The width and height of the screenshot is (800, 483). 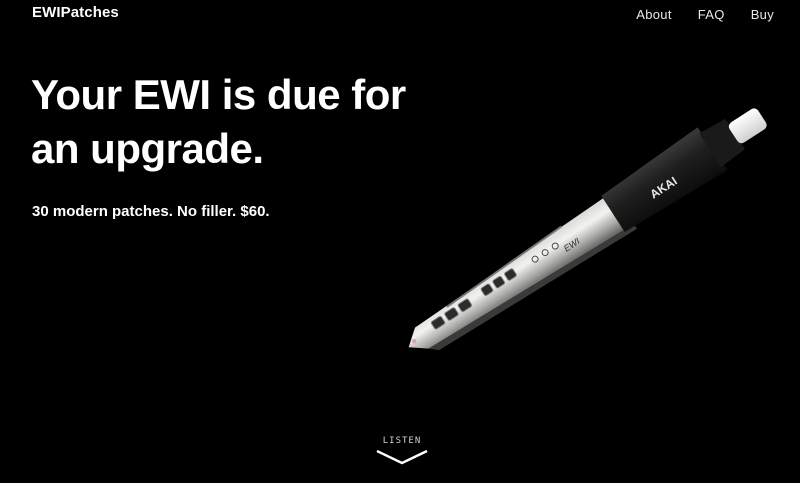 What do you see at coordinates (402, 457) in the screenshot?
I see `chevron-down-icon` at bounding box center [402, 457].